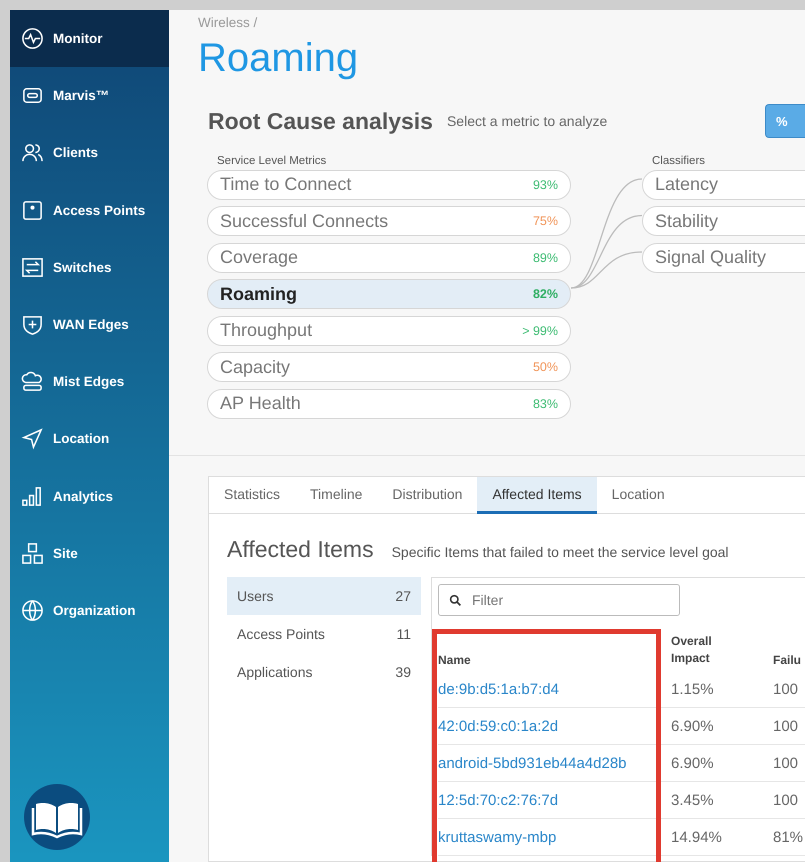 This screenshot has width=805, height=862. I want to click on classifier-pill: Stability, so click(723, 221).